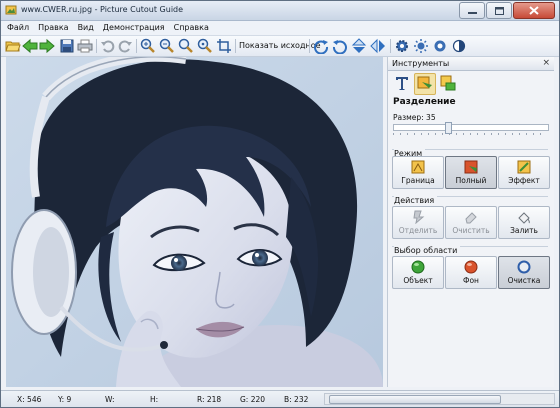 This screenshot has height=408, width=560. What do you see at coordinates (209, 399) in the screenshot?
I see `status-r: R: 218` at bounding box center [209, 399].